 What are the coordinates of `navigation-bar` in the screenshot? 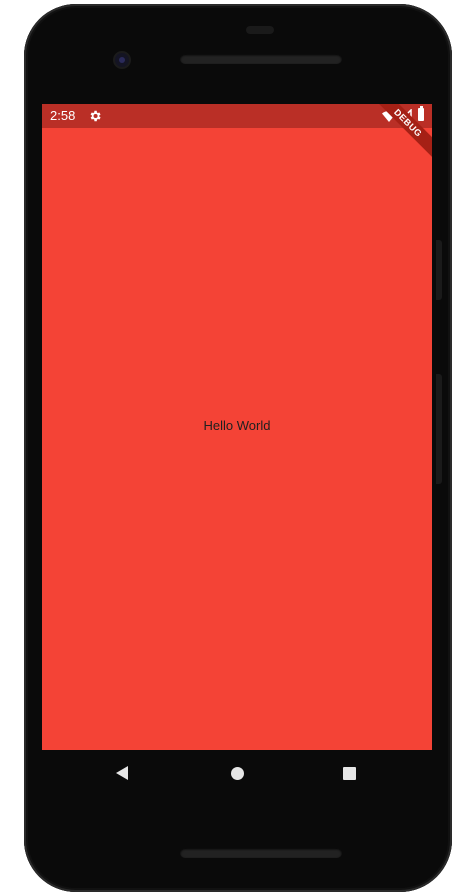 It's located at (237, 774).